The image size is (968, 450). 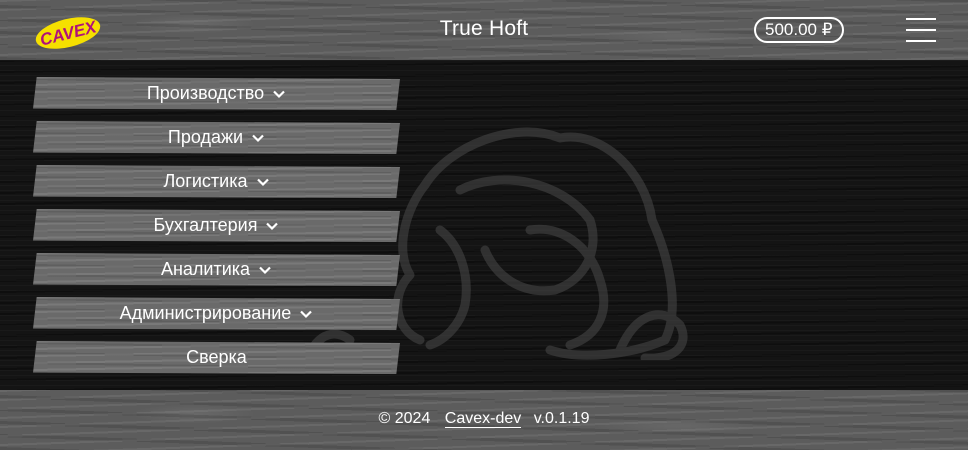 What do you see at coordinates (921, 30) in the screenshot?
I see `hamburger-icon` at bounding box center [921, 30].